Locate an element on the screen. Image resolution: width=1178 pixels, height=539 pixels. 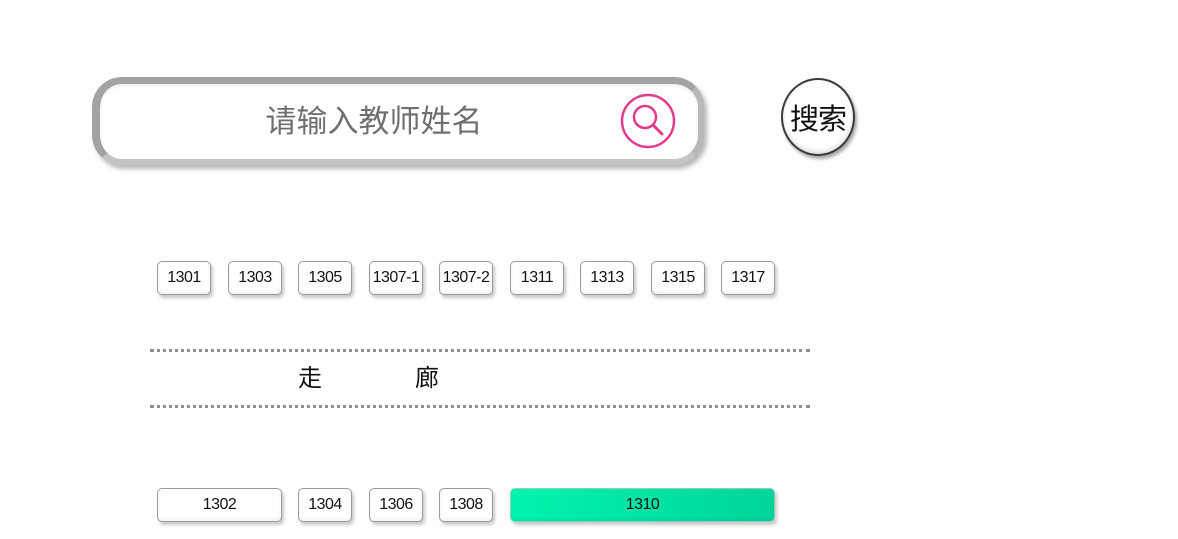
room-button-1305: 1305 is located at coordinates (325, 278).